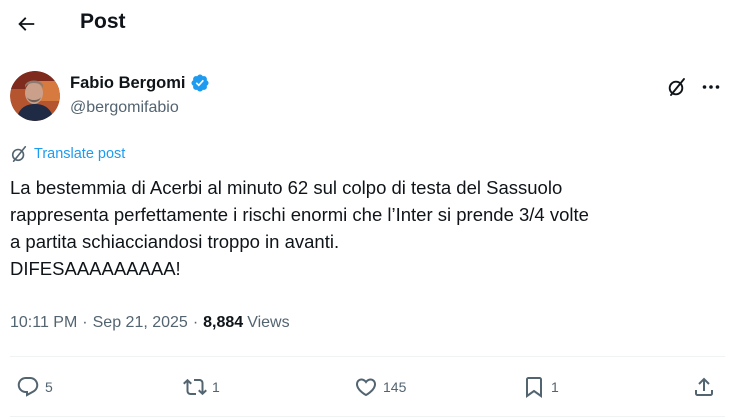 This screenshot has height=420, width=740. I want to click on bookmark-icon, so click(534, 387).